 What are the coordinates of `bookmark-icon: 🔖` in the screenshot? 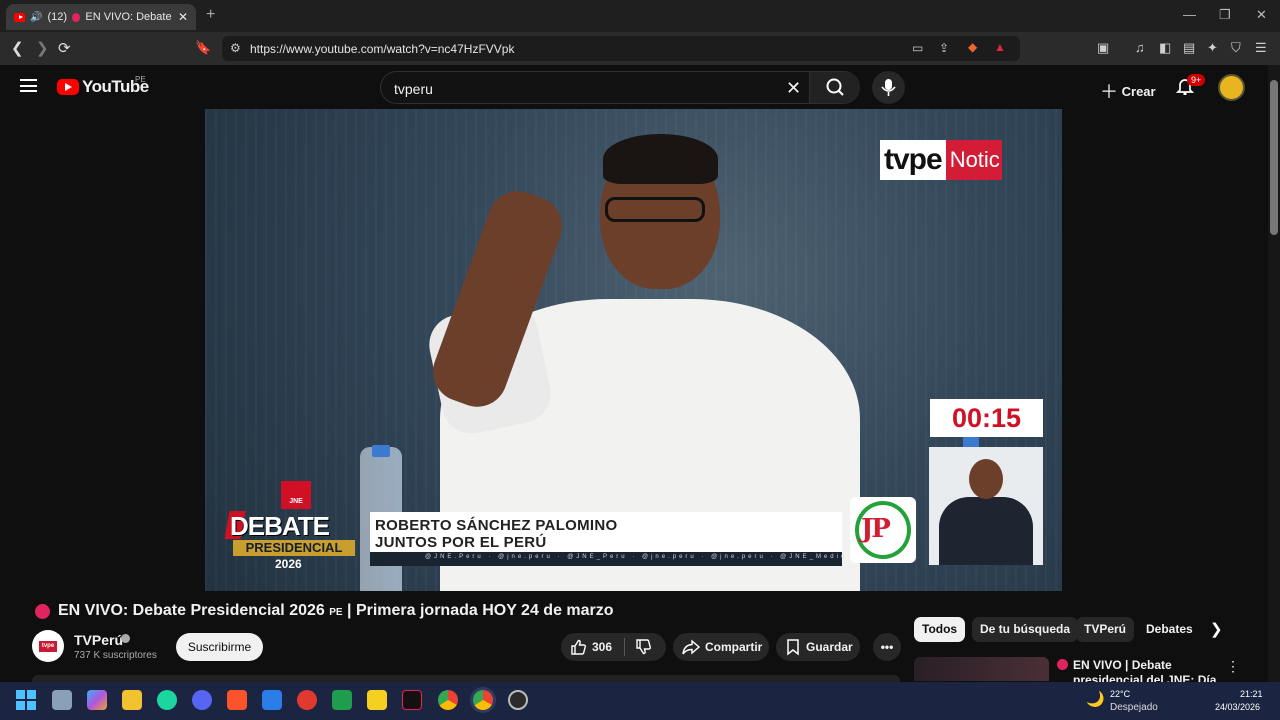 It's located at (203, 48).